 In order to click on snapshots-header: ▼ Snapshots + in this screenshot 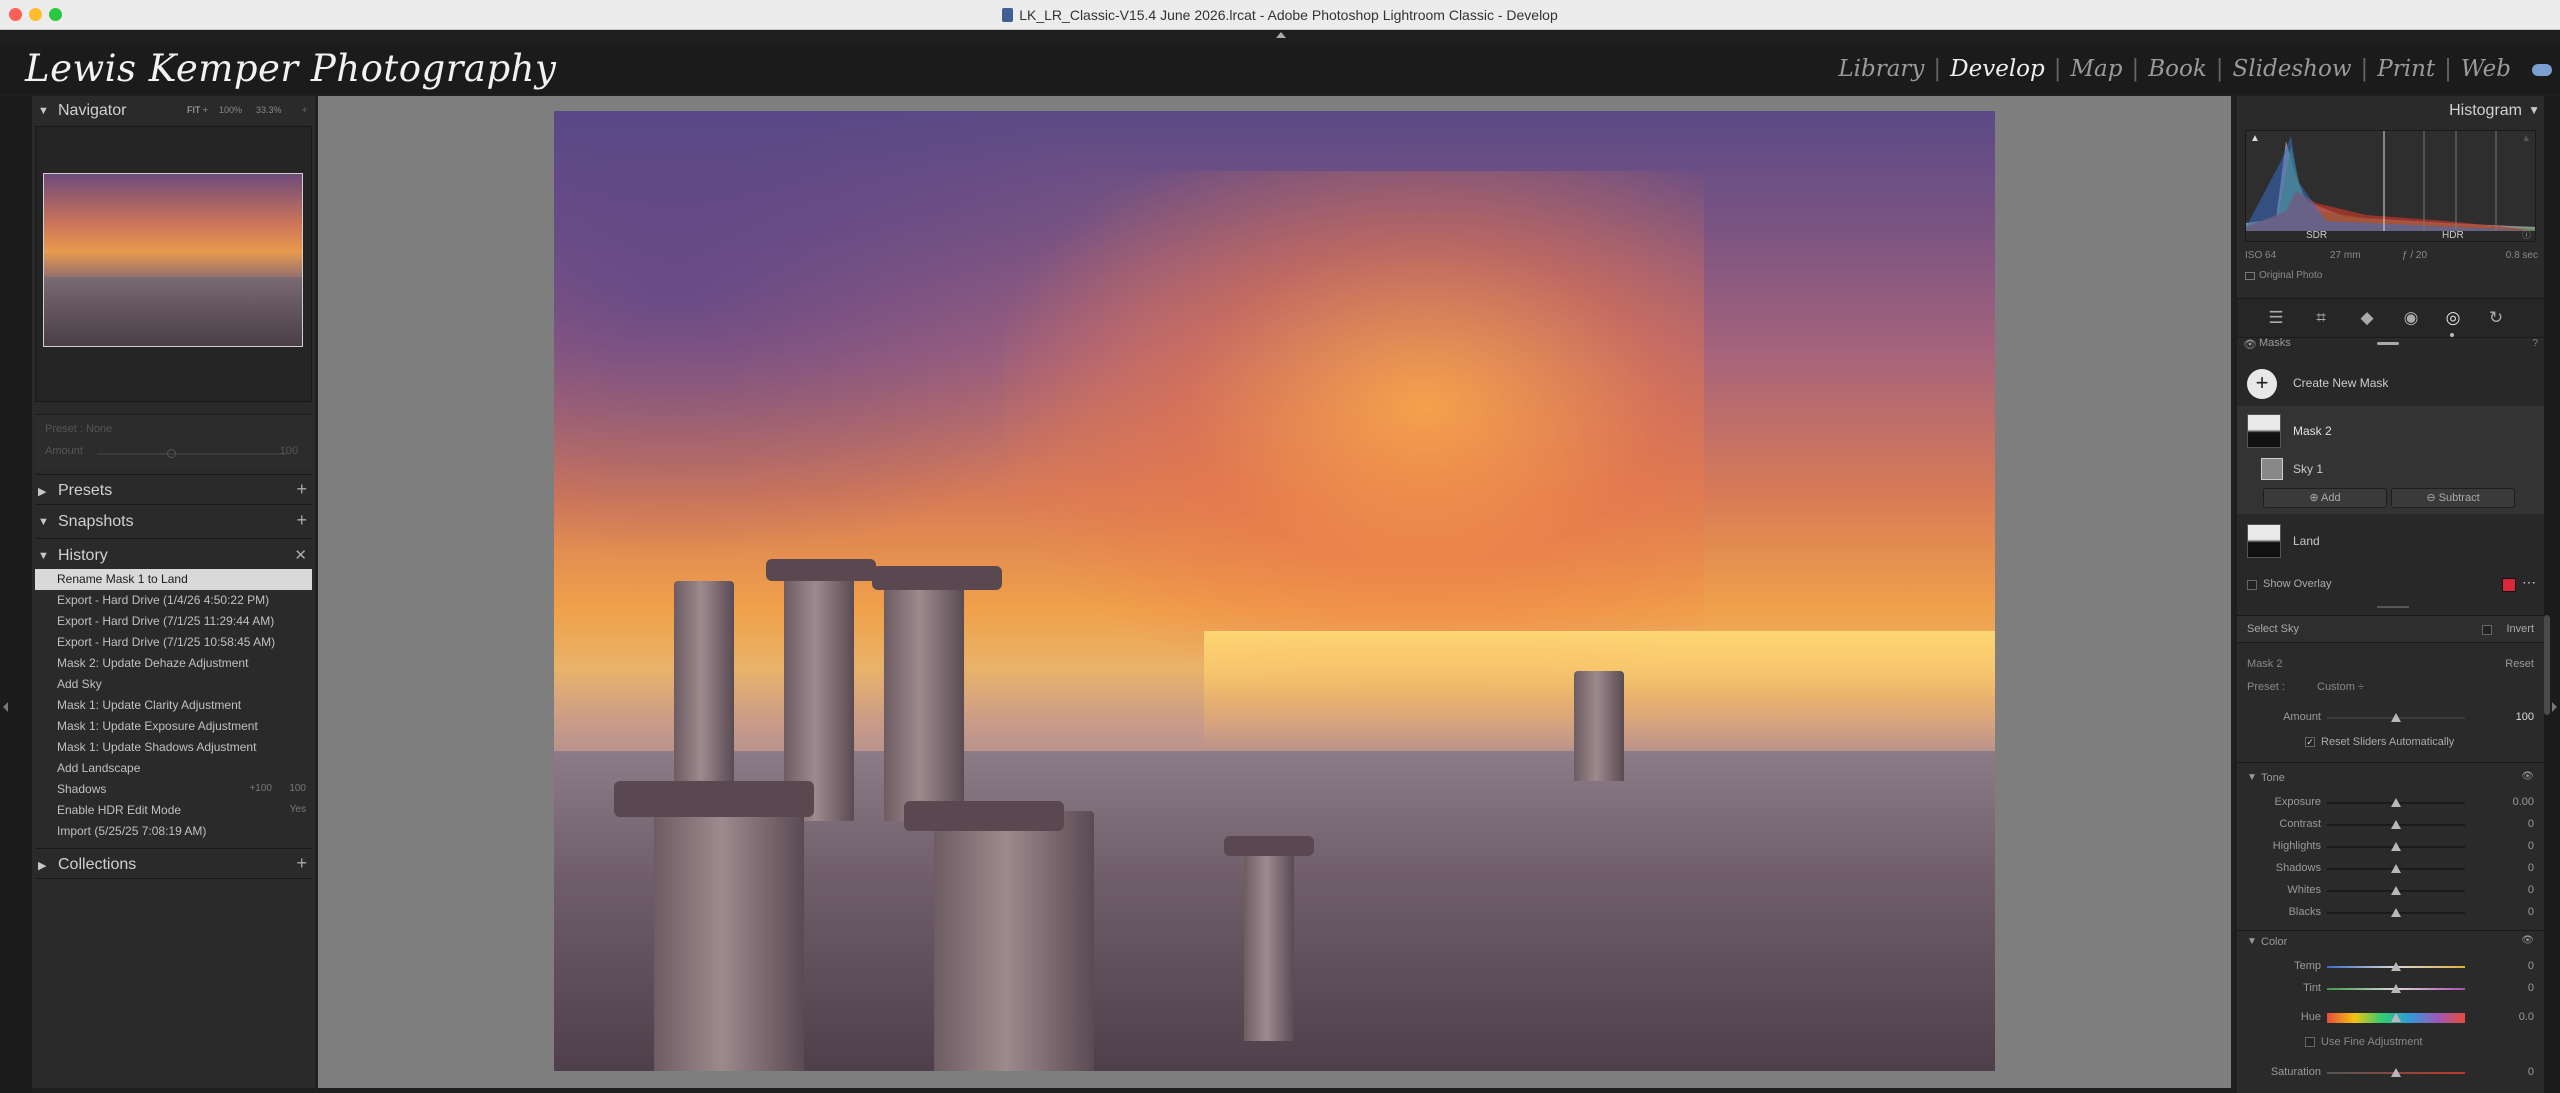, I will do `click(173, 522)`.